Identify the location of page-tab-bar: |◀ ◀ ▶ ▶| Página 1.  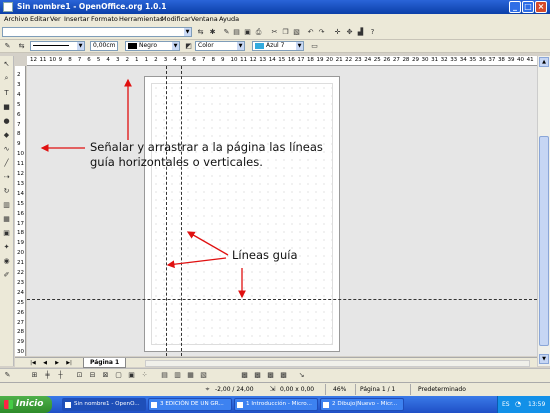
(276, 362).